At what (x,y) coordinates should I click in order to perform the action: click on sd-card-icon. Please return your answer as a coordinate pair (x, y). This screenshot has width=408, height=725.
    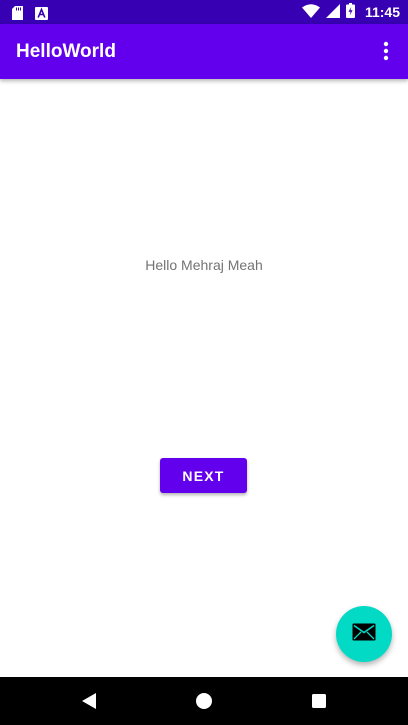
    Looking at the image, I should click on (17, 14).